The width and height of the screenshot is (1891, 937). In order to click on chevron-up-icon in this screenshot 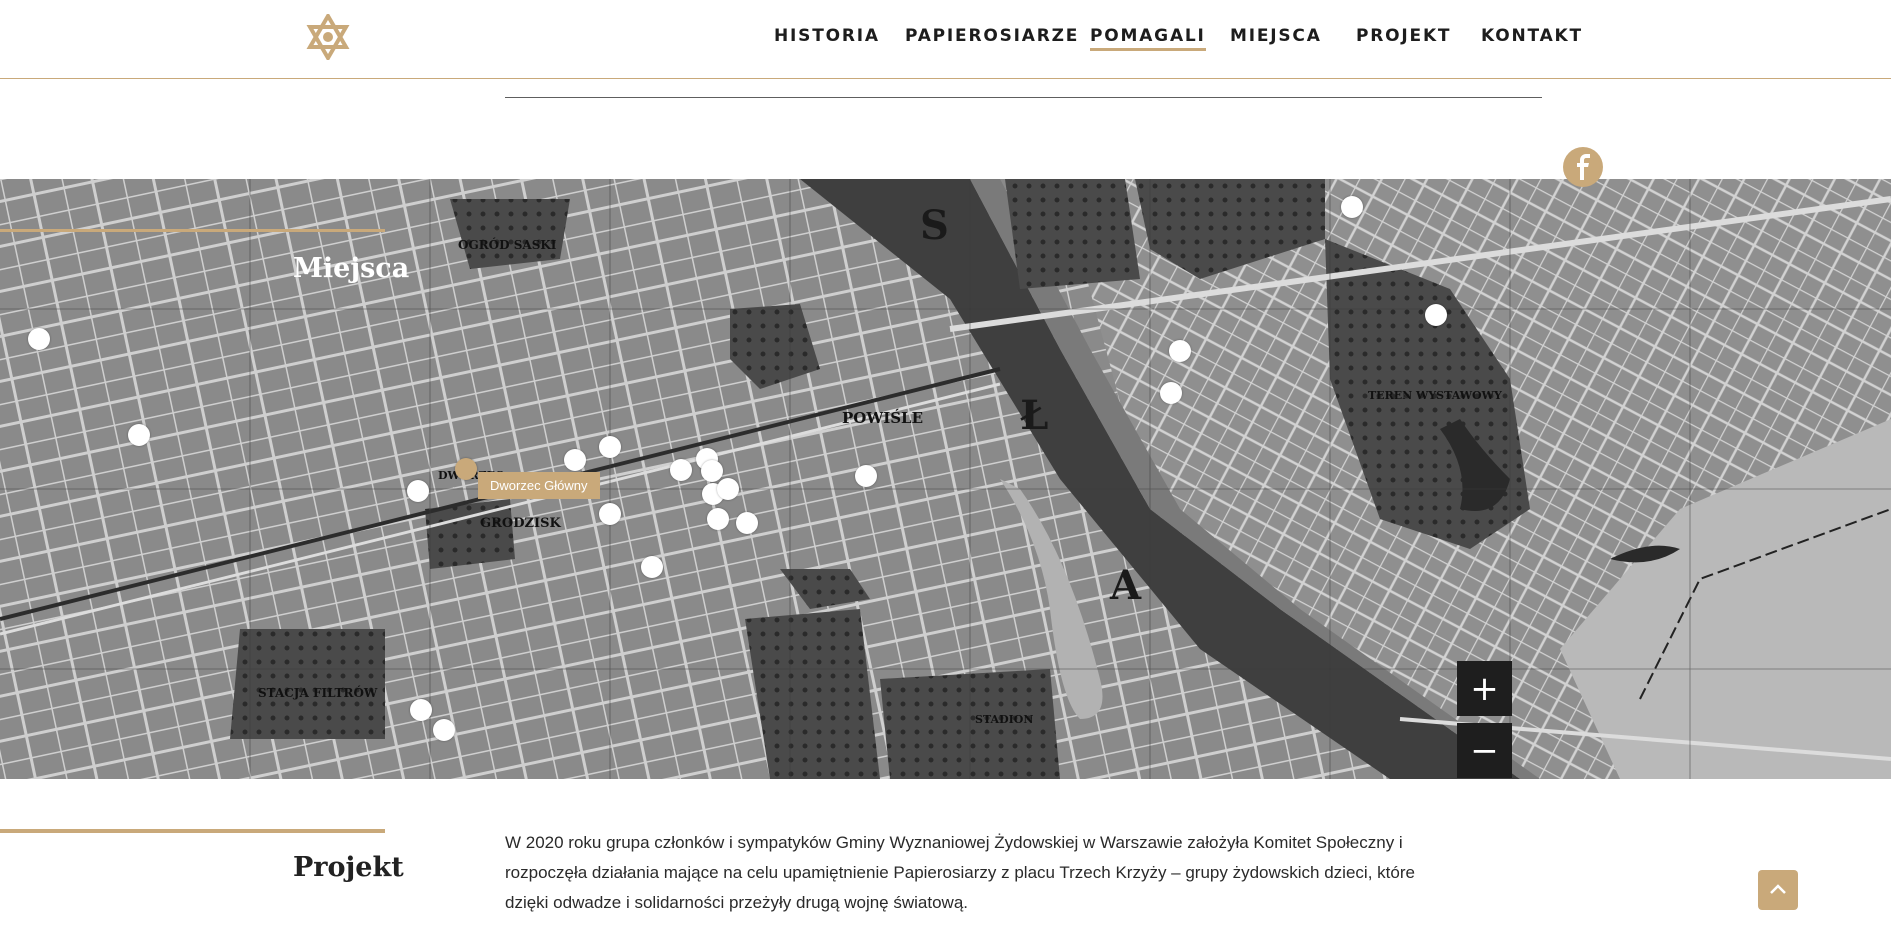, I will do `click(1778, 890)`.